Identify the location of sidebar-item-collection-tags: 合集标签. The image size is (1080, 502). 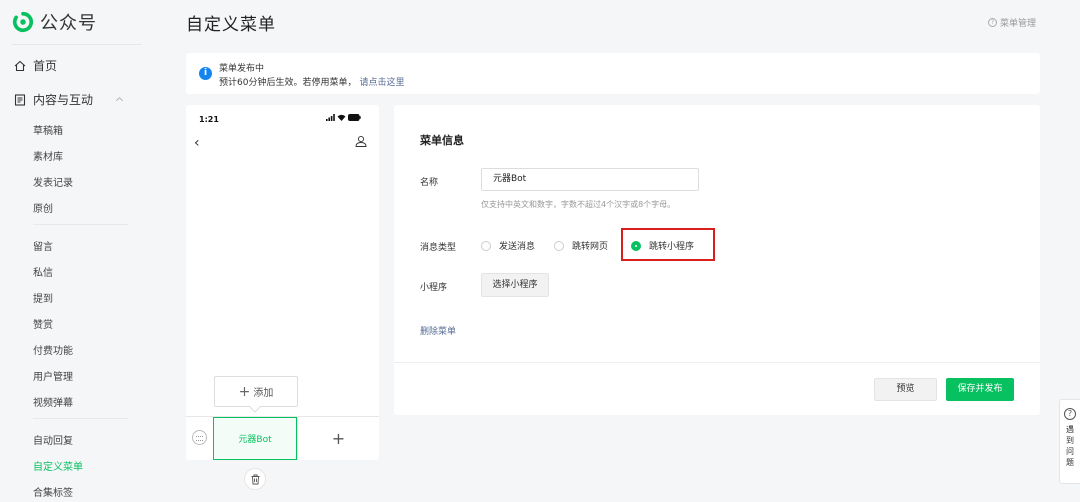
(53, 491).